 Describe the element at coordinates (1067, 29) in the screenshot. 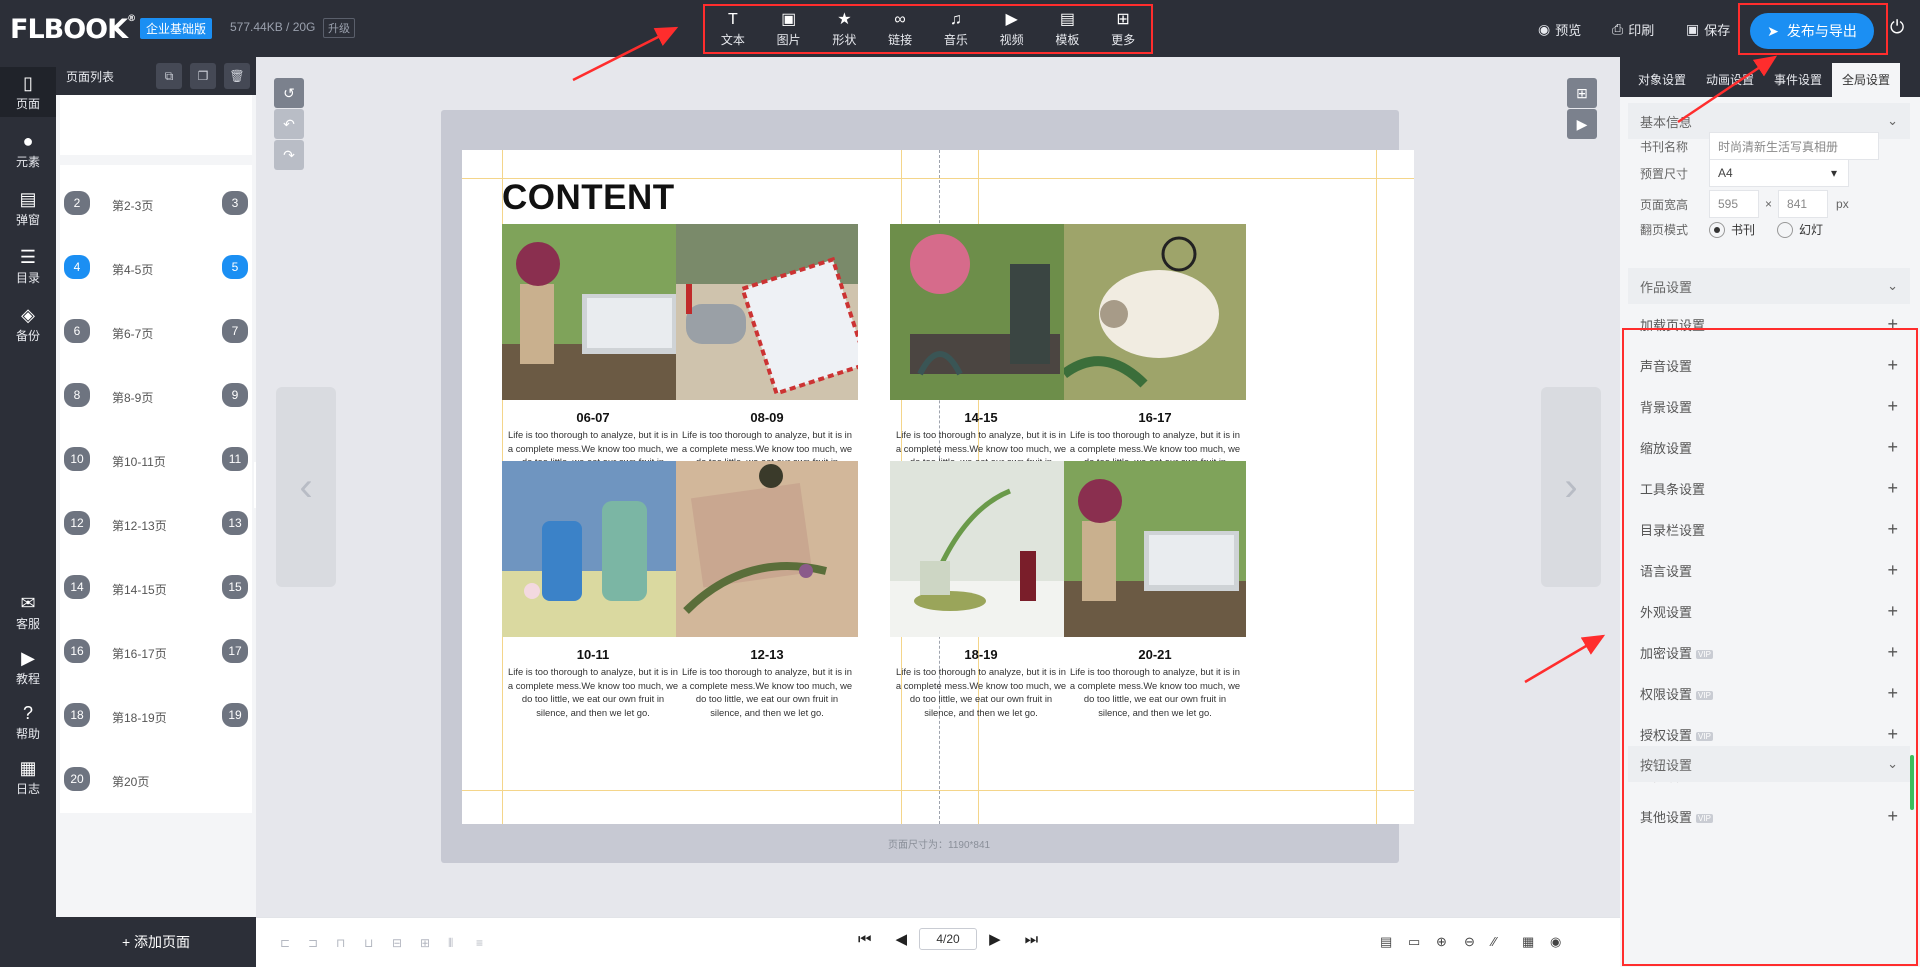

I see `tool-template: ▤ 模板` at that location.